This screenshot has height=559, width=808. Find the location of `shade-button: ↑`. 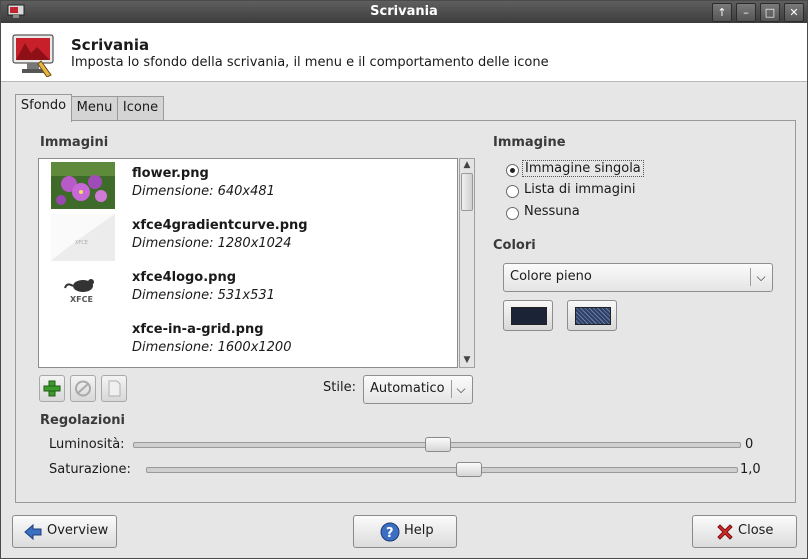

shade-button: ↑ is located at coordinates (722, 12).